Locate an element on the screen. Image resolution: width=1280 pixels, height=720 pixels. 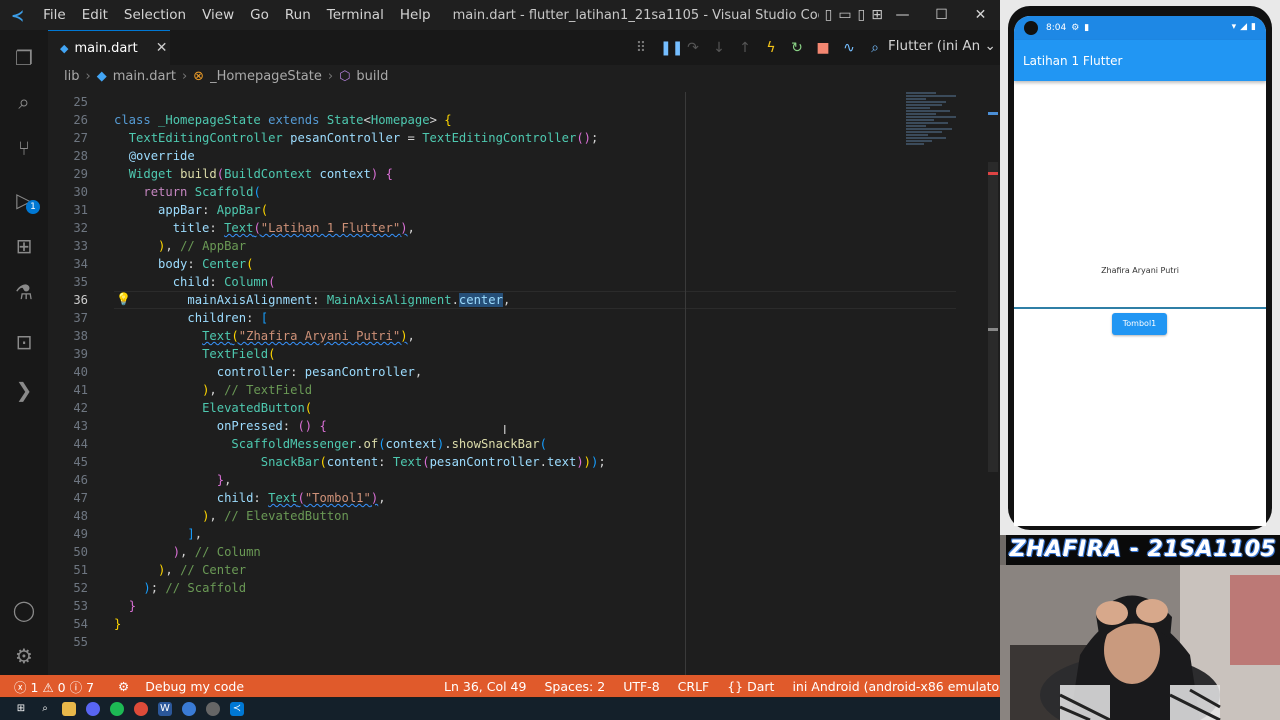
toggle-panel-icon: ▭ is located at coordinates (844, 15).